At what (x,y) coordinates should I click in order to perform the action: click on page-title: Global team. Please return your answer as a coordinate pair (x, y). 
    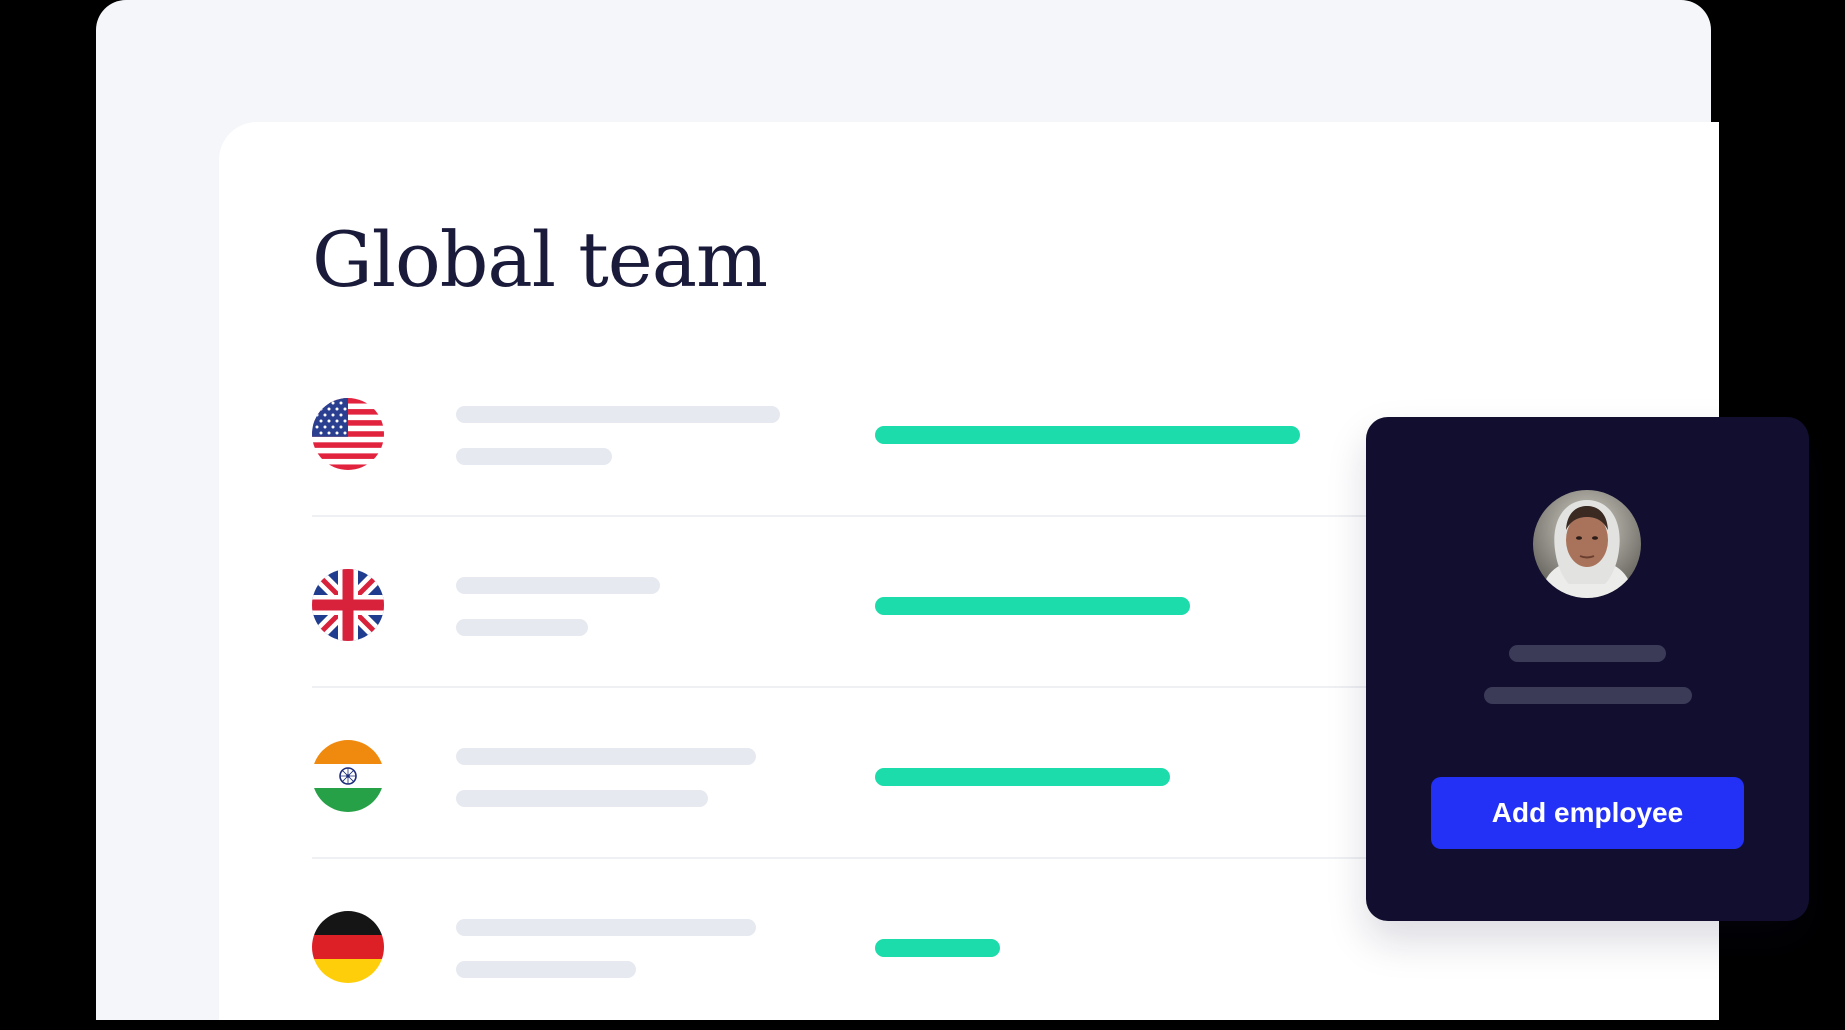
    Looking at the image, I should click on (540, 259).